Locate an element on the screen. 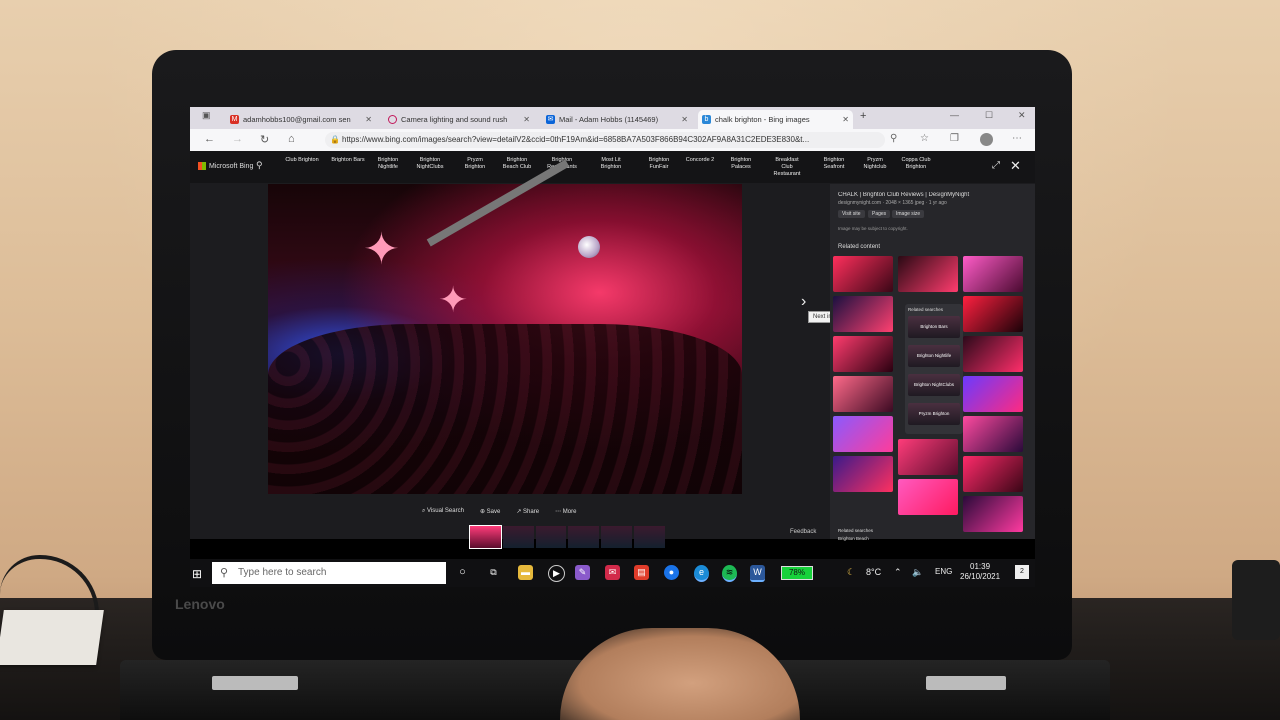 The image size is (1280, 720). suggestion-pill: Most Lit Brighton is located at coordinates (611, 164).